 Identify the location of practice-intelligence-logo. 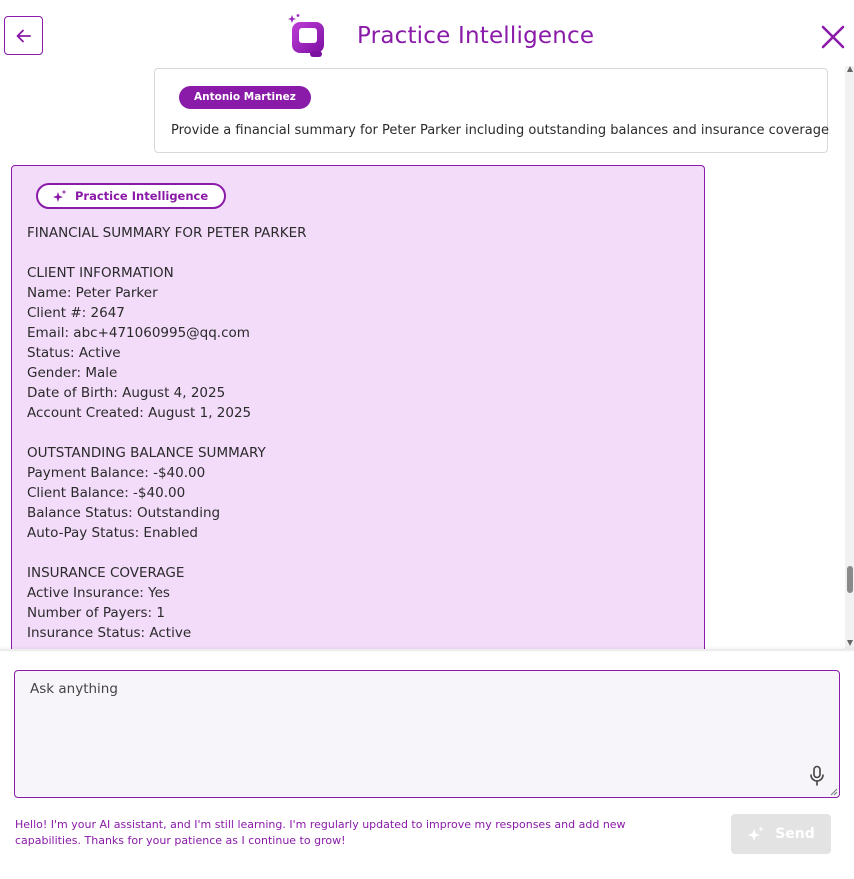
(306, 35).